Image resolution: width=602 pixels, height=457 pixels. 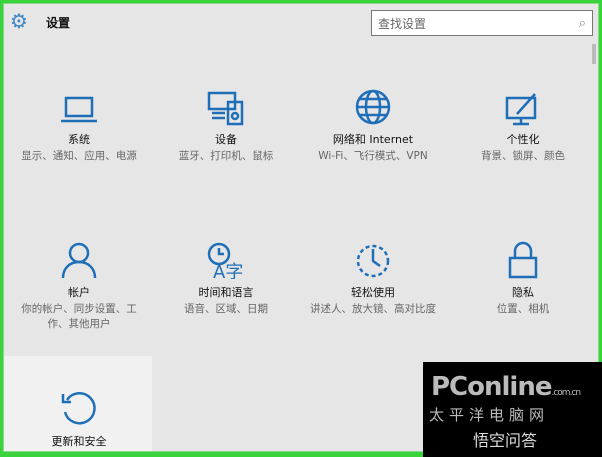 I want to click on personalization-icon, so click(x=523, y=105).